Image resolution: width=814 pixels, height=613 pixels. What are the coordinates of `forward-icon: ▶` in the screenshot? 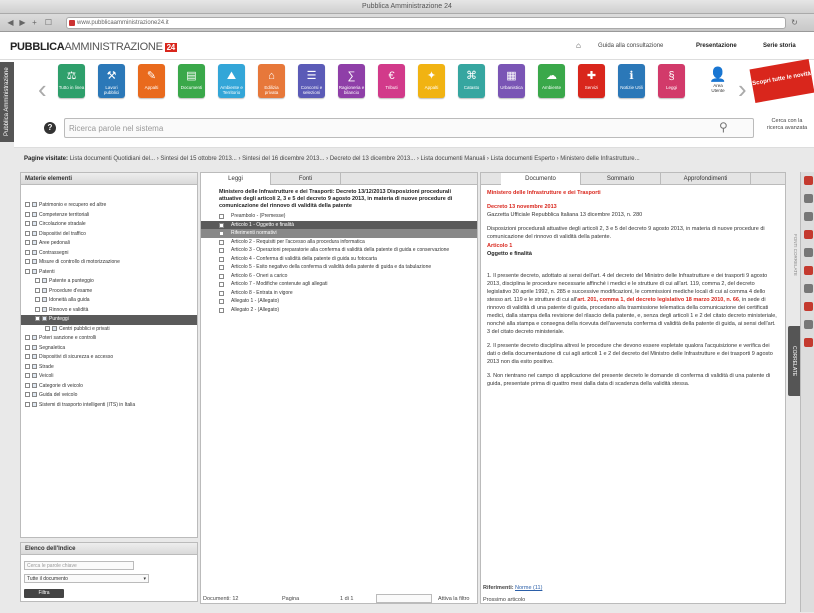 It's located at (22, 22).